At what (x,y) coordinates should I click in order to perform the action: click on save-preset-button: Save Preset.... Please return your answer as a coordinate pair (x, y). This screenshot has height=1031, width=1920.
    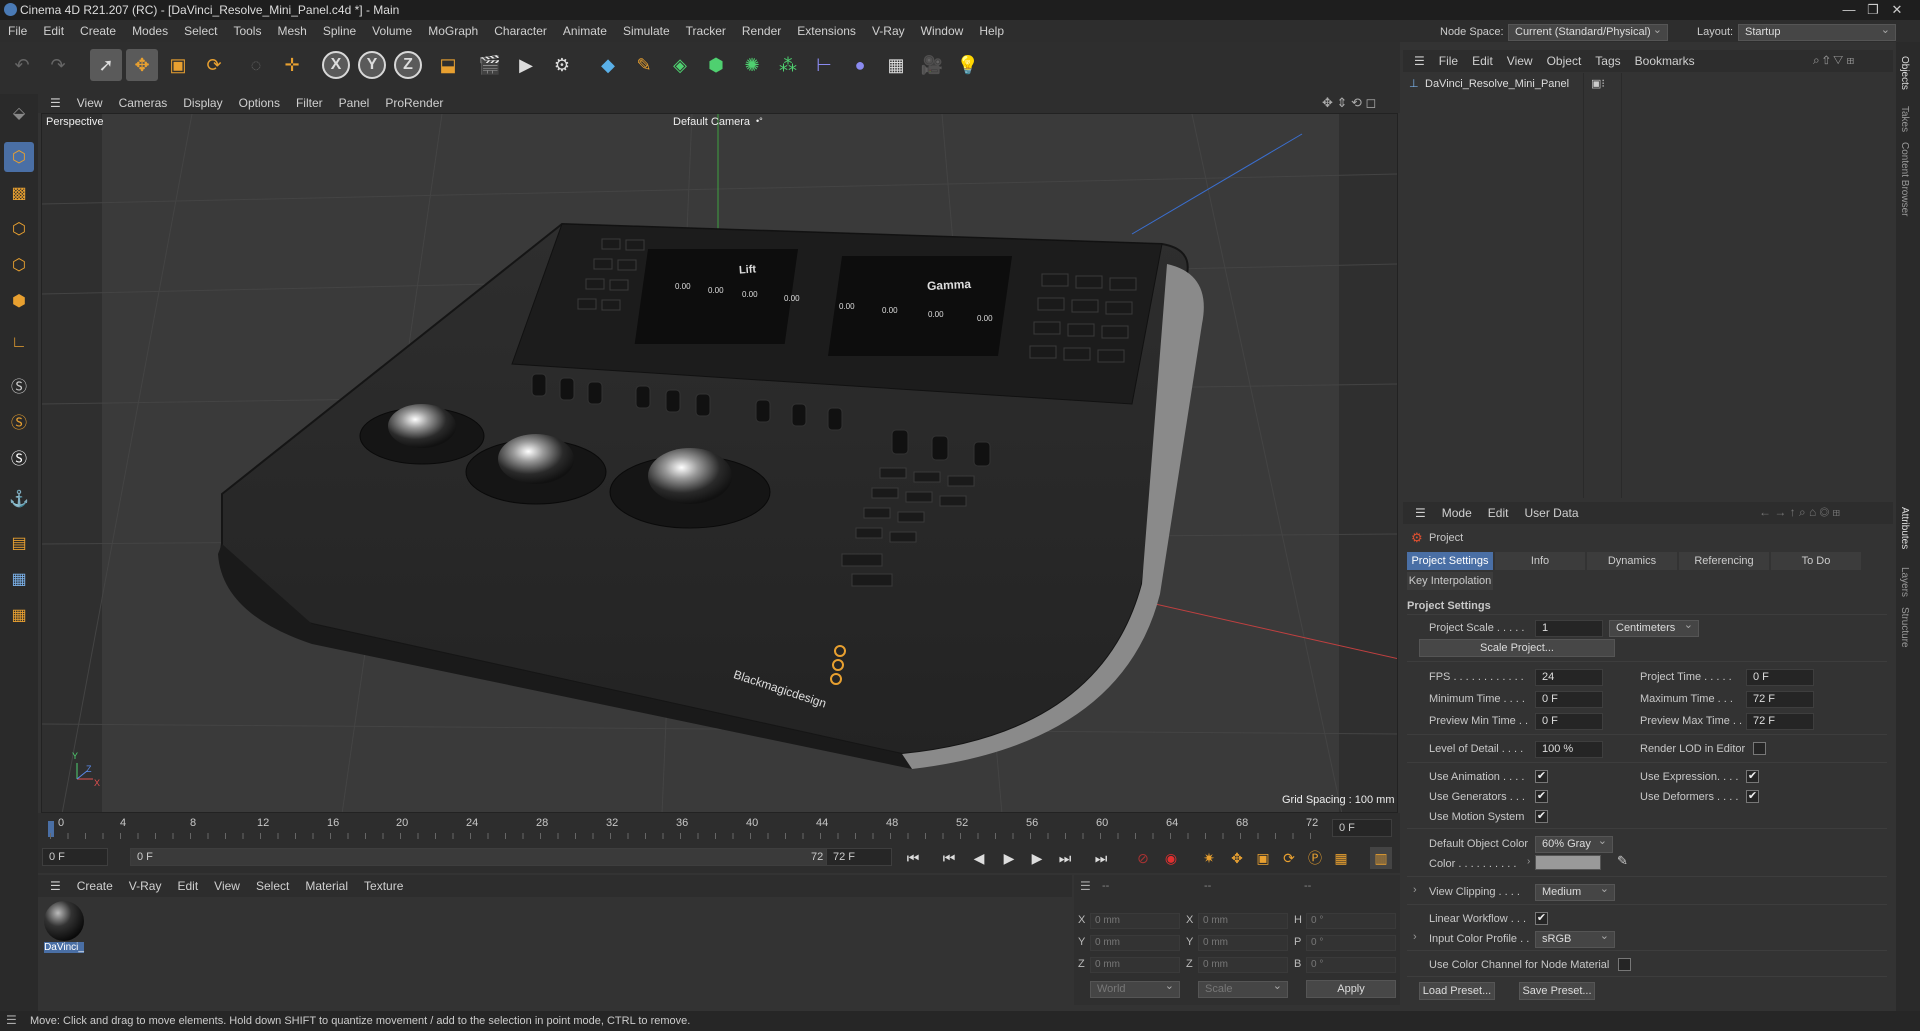
    Looking at the image, I should click on (1557, 991).